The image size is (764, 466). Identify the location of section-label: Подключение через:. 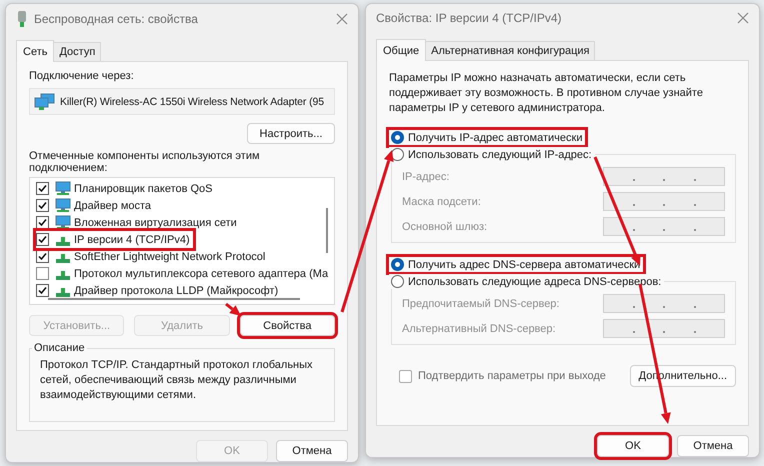
(82, 76).